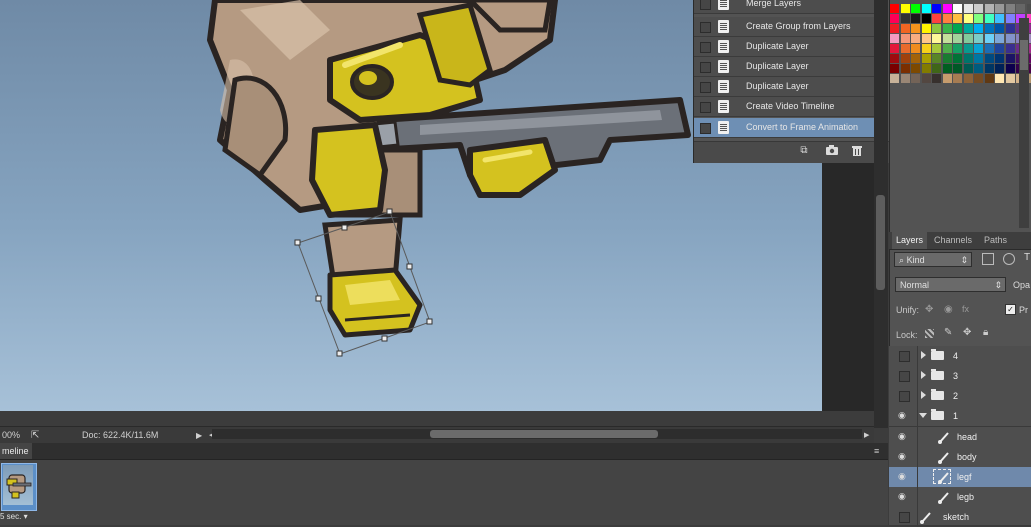  Describe the element at coordinates (950, 284) in the screenshot. I see `blend-mode-select: Normal ⇕` at that location.